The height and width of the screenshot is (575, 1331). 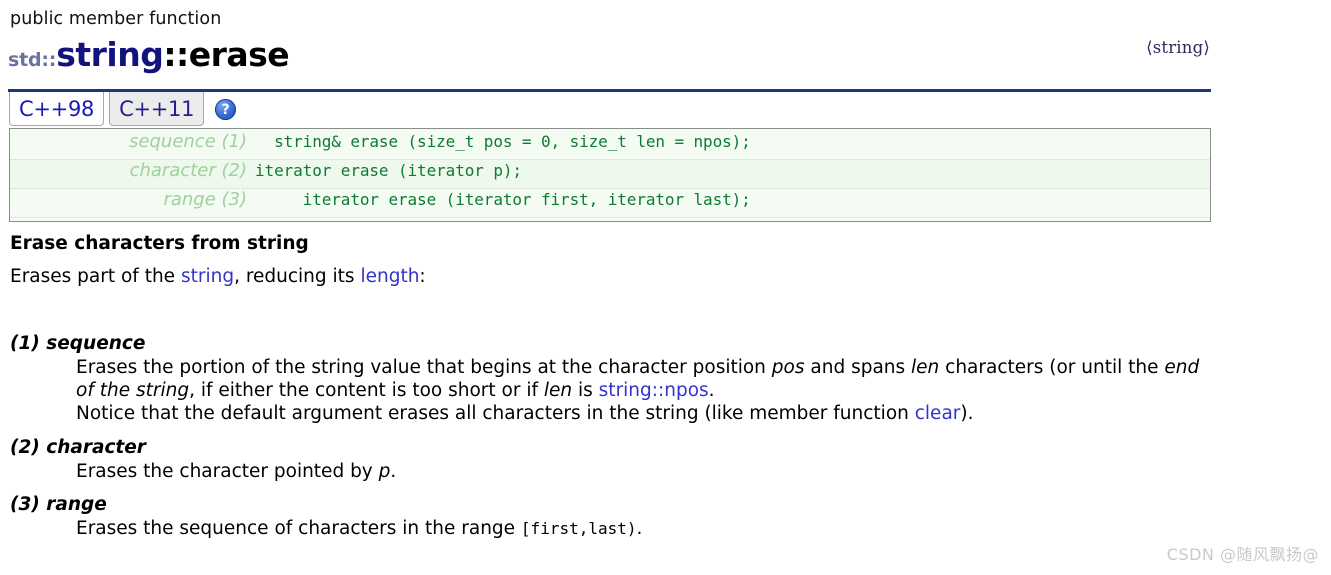 What do you see at coordinates (157, 109) in the screenshot?
I see `tab-cpp11: C++11` at bounding box center [157, 109].